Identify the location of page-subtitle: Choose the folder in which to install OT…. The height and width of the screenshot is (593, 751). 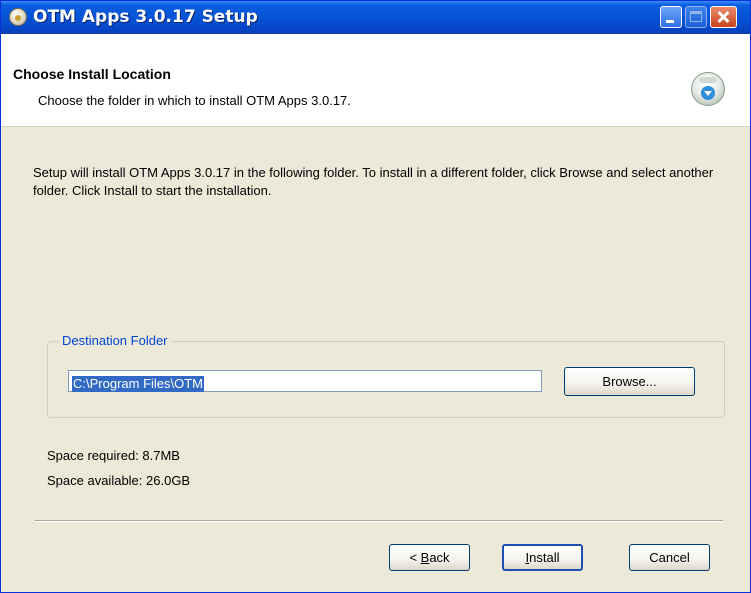
(194, 100).